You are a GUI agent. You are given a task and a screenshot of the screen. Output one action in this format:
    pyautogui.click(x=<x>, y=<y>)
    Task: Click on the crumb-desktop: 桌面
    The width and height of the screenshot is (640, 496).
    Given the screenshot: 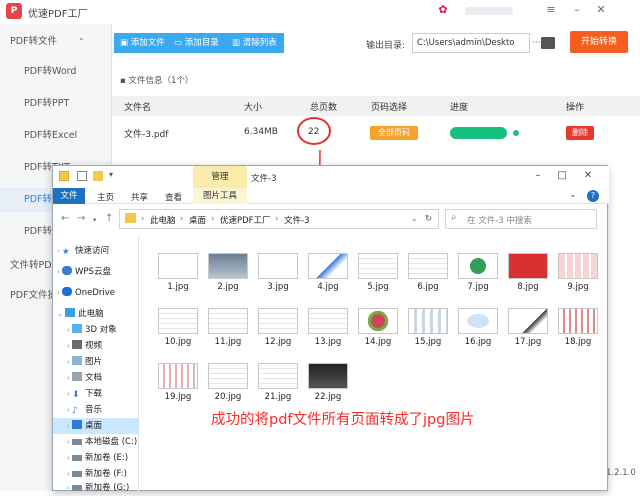 What is the action you would take?
    pyautogui.click(x=197, y=220)
    